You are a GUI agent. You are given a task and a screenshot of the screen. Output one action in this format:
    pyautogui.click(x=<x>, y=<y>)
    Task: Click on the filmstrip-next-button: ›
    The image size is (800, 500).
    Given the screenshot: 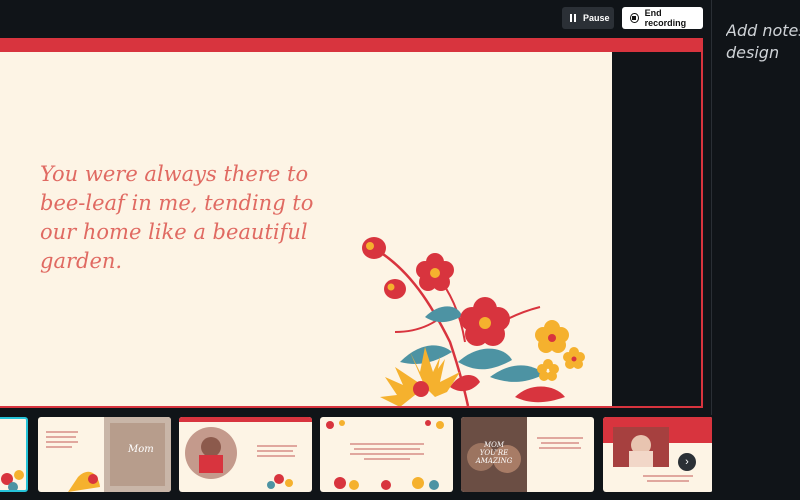 What is the action you would take?
    pyautogui.click(x=687, y=462)
    